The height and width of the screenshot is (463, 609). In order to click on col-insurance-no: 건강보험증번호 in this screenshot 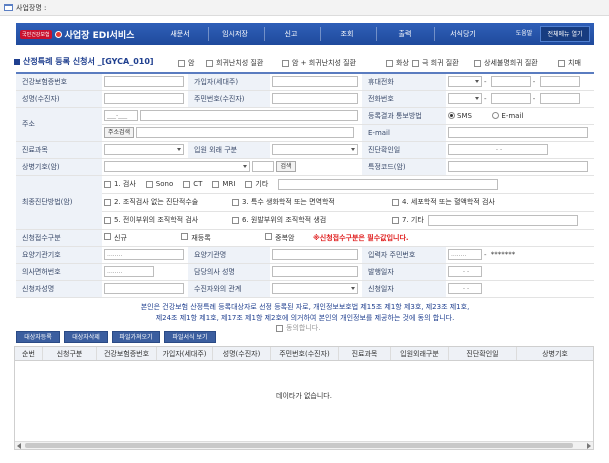, I will do `click(127, 353)`.